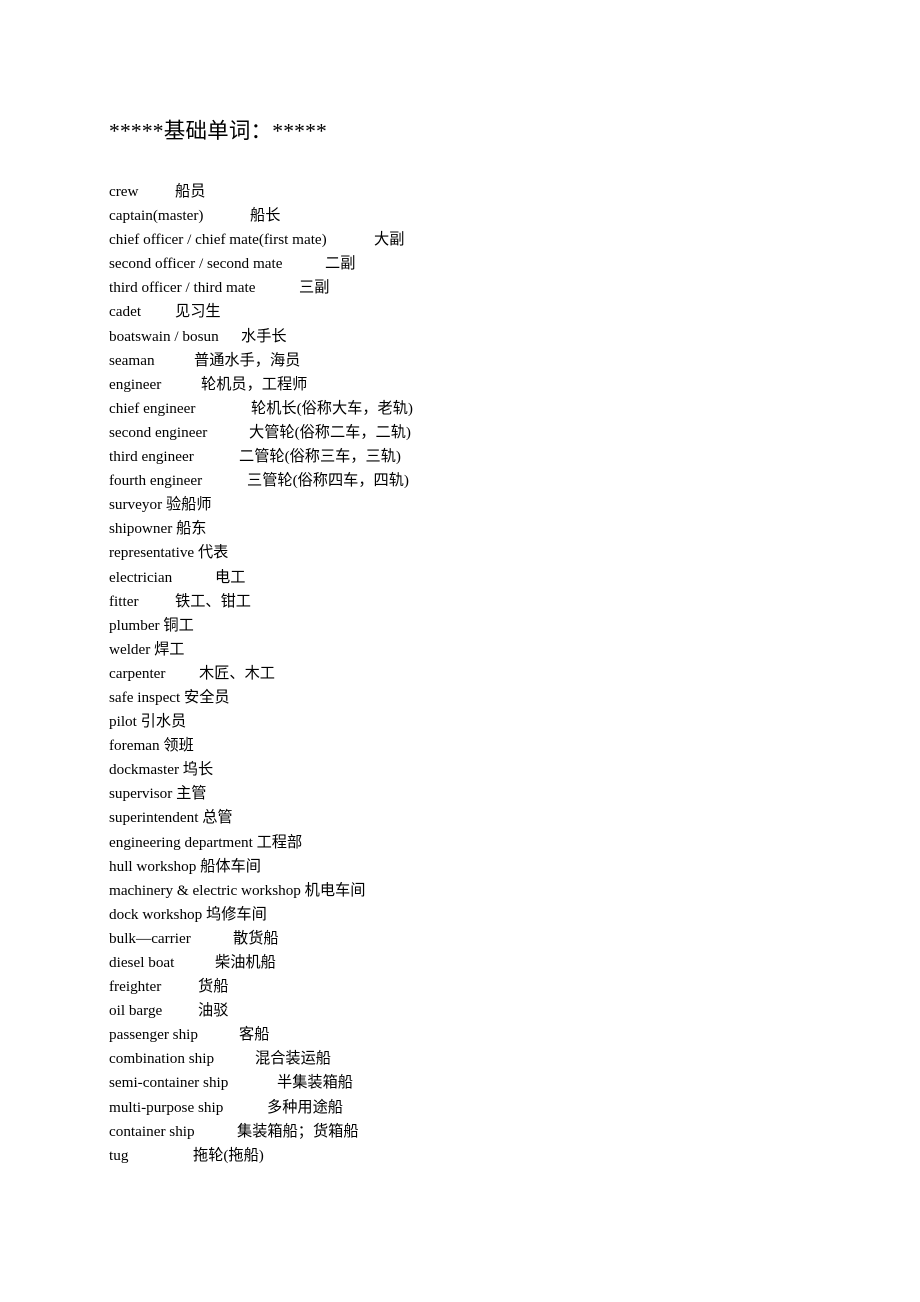 The height and width of the screenshot is (1302, 920). Describe the element at coordinates (489, 722) in the screenshot. I see `vocabulary-entry: pilot 引水员` at that location.